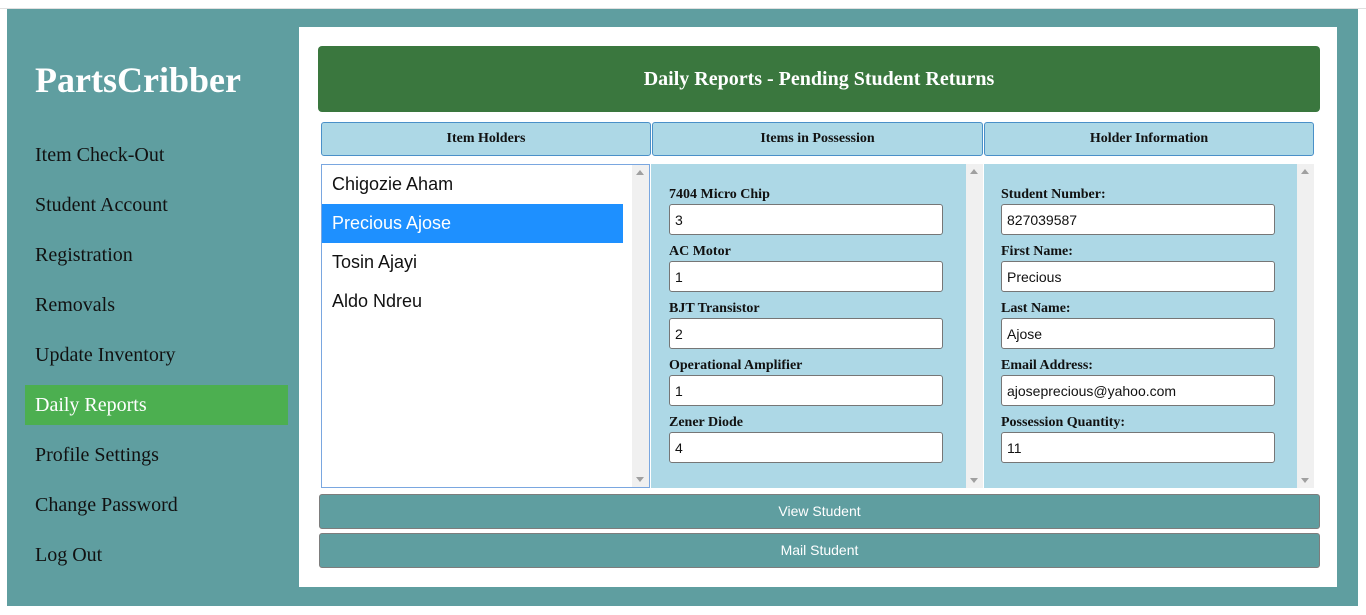 The height and width of the screenshot is (615, 1366). I want to click on mail-student-button: Mail Student, so click(819, 550).